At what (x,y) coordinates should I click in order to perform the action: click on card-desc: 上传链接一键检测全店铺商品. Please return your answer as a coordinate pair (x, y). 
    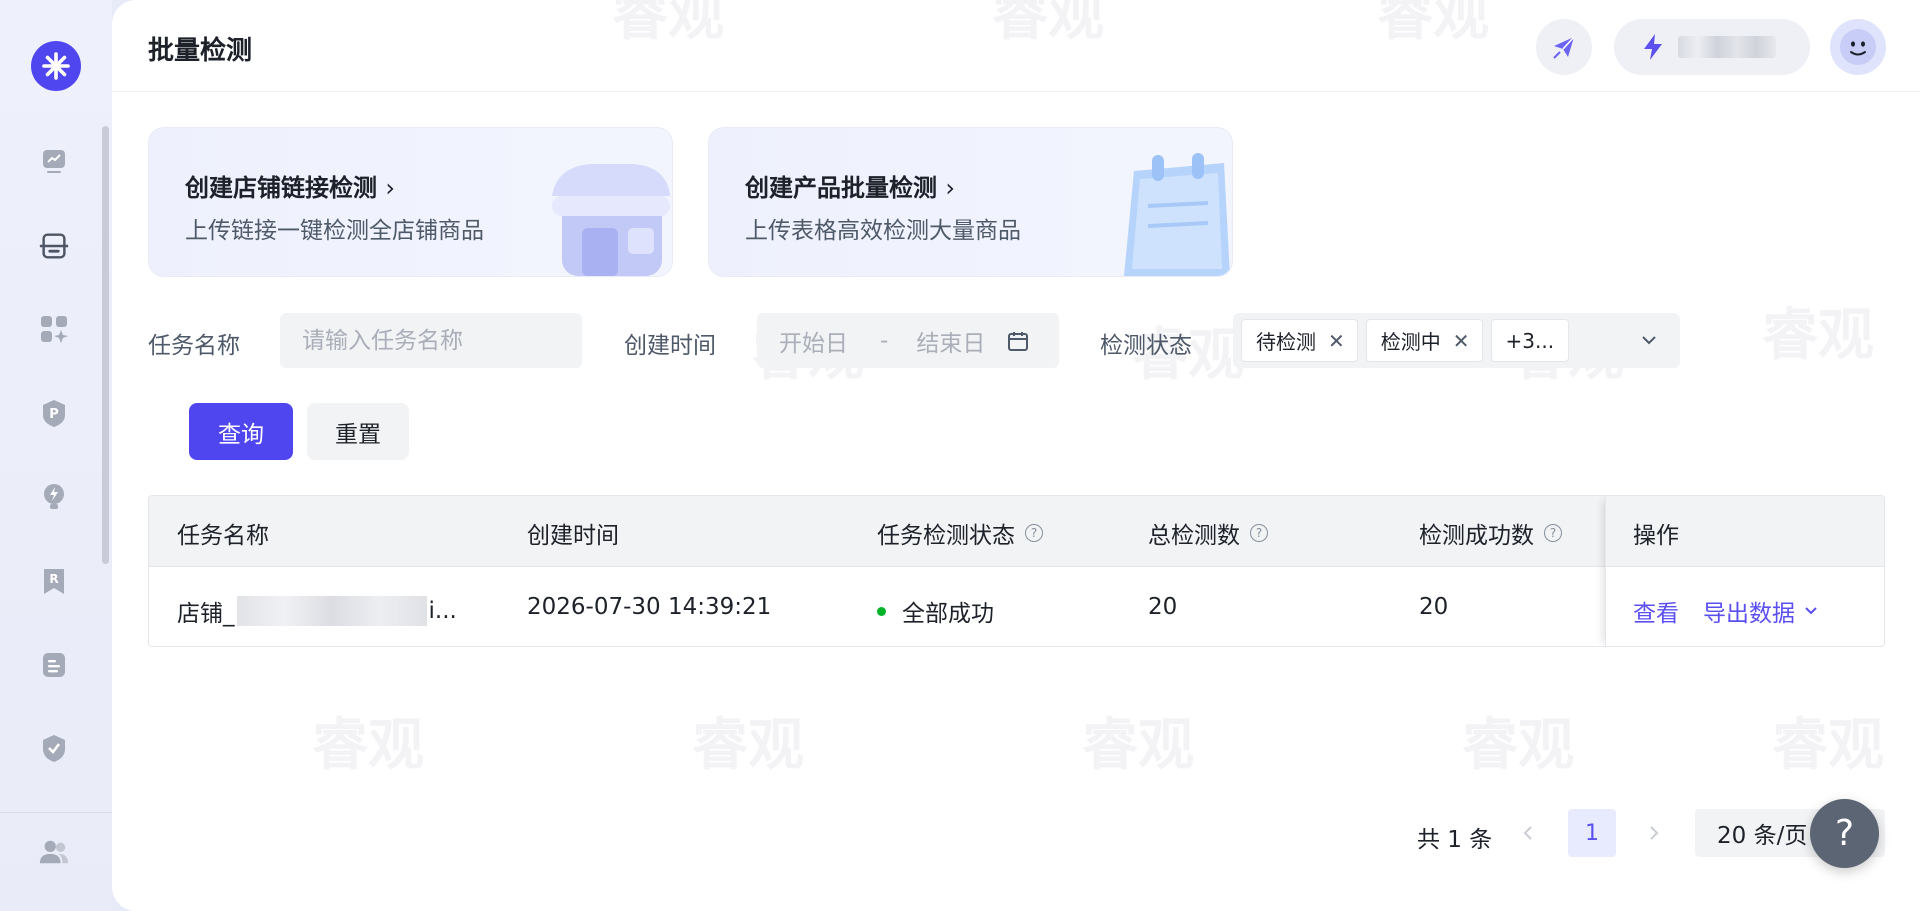
    Looking at the image, I should click on (334, 231).